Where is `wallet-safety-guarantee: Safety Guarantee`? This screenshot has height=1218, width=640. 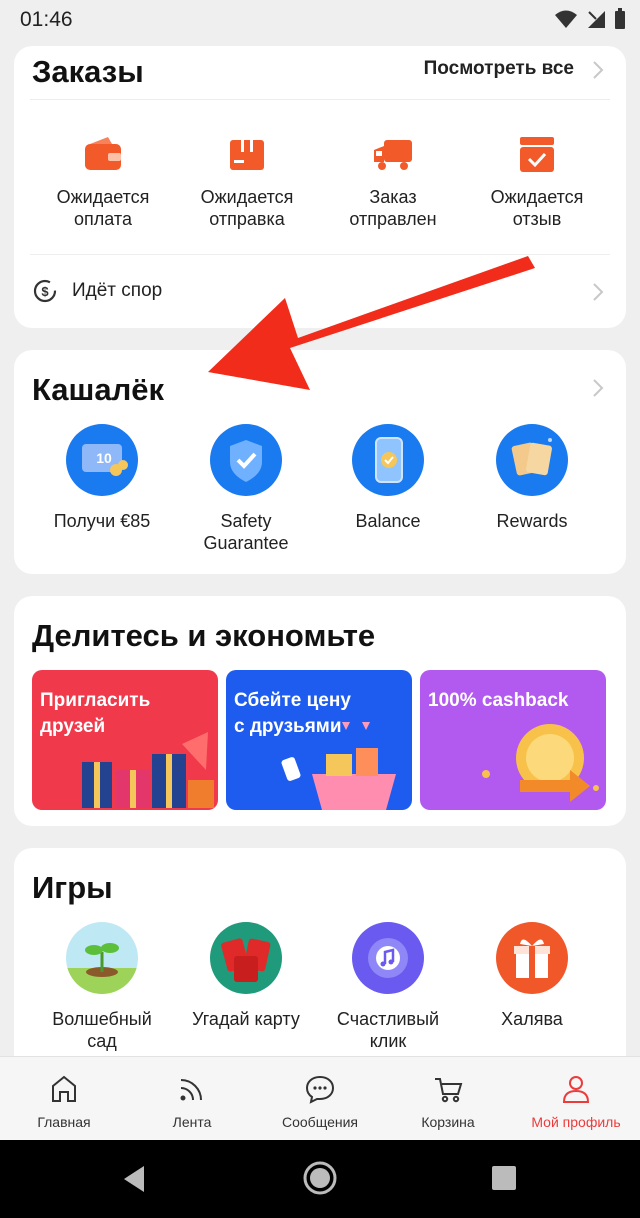 wallet-safety-guarantee: Safety Guarantee is located at coordinates (246, 489).